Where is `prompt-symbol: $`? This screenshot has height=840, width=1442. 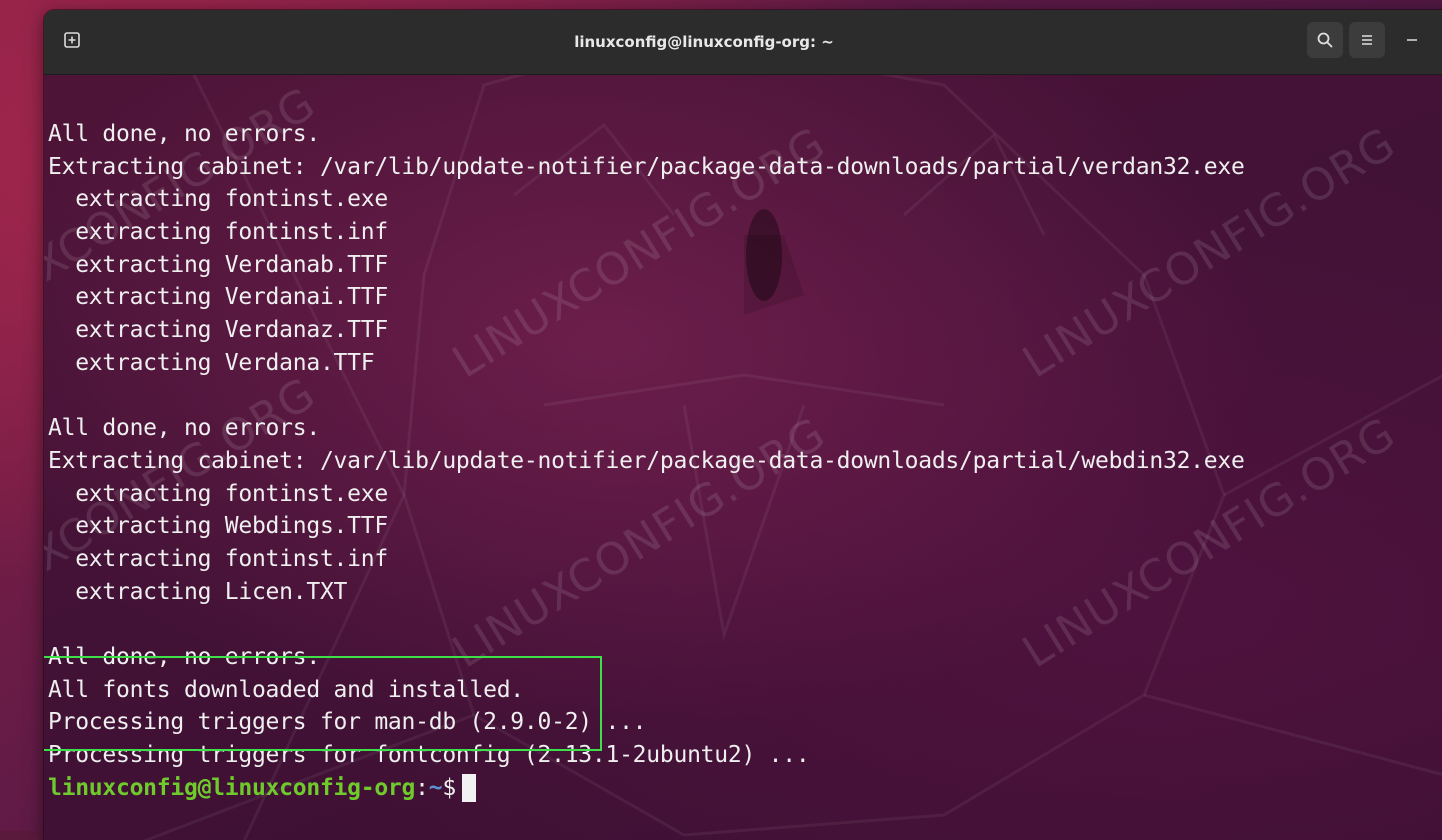 prompt-symbol: $ is located at coordinates (449, 787).